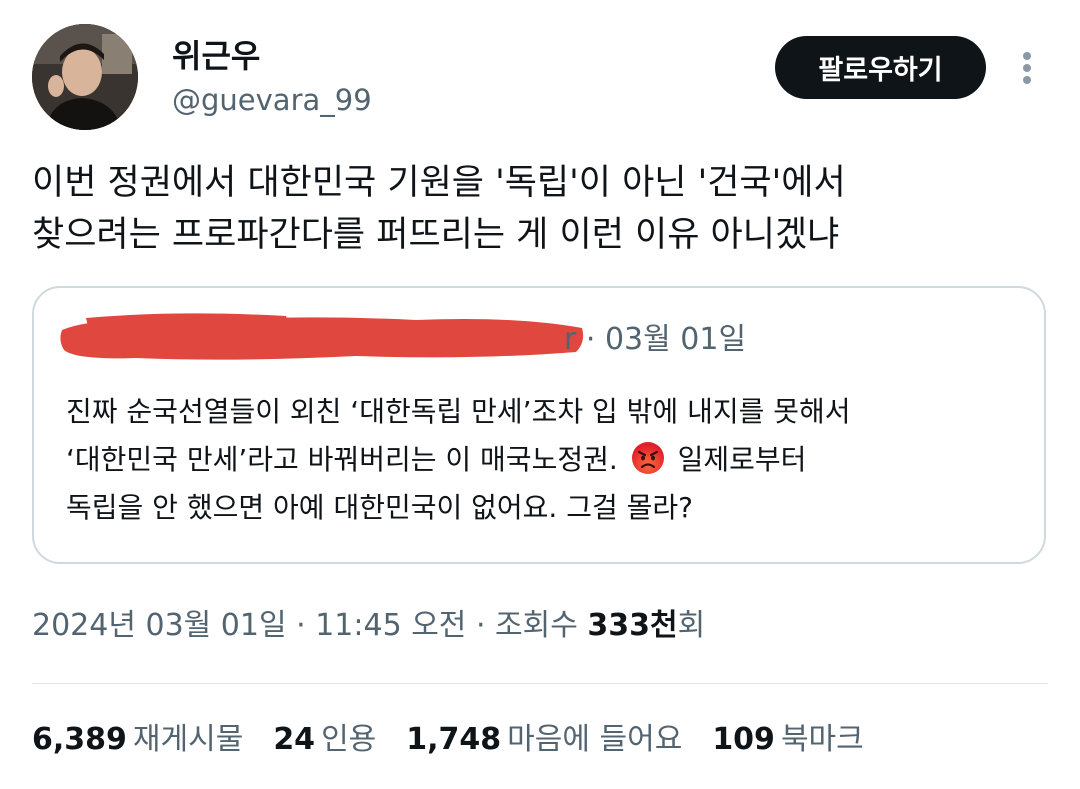 The image size is (1080, 789). What do you see at coordinates (647, 458) in the screenshot?
I see `angry-face-emoji` at bounding box center [647, 458].